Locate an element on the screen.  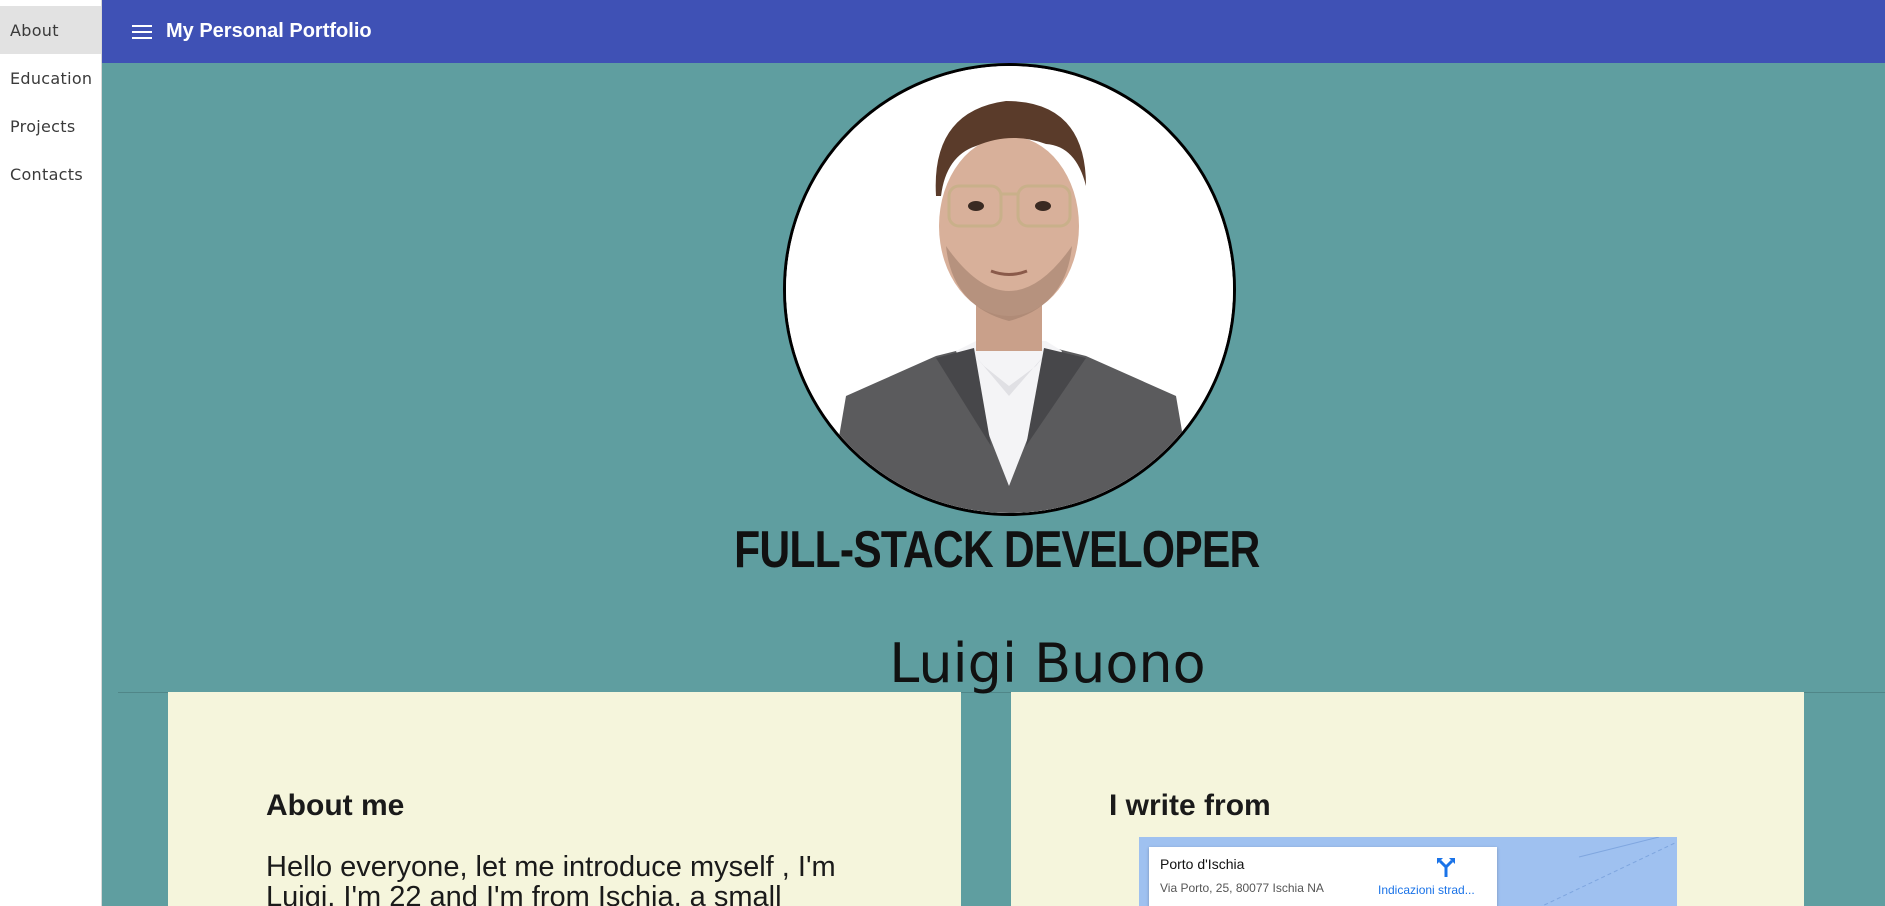
sidebar-item-label: Education is located at coordinates (51, 78).